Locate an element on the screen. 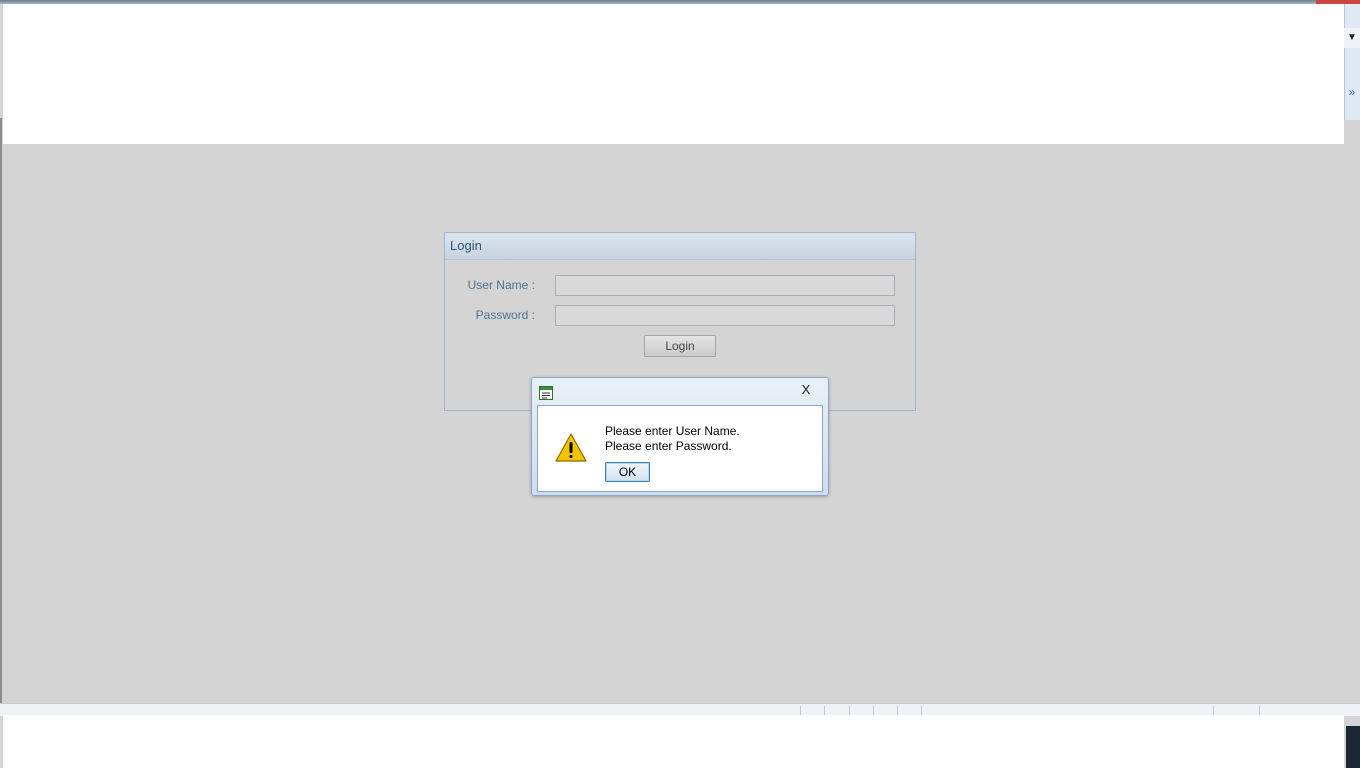 The width and height of the screenshot is (1360, 768). dialog-titlebar: X is located at coordinates (680, 391).